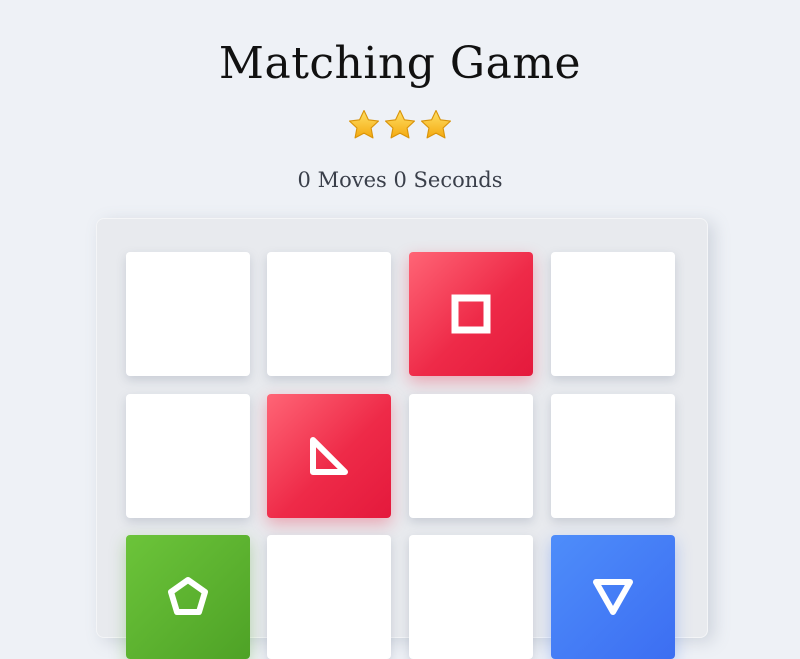 Image resolution: width=800 pixels, height=659 pixels. Describe the element at coordinates (448, 180) in the screenshot. I see `seconds-timer: 0 Seconds` at that location.